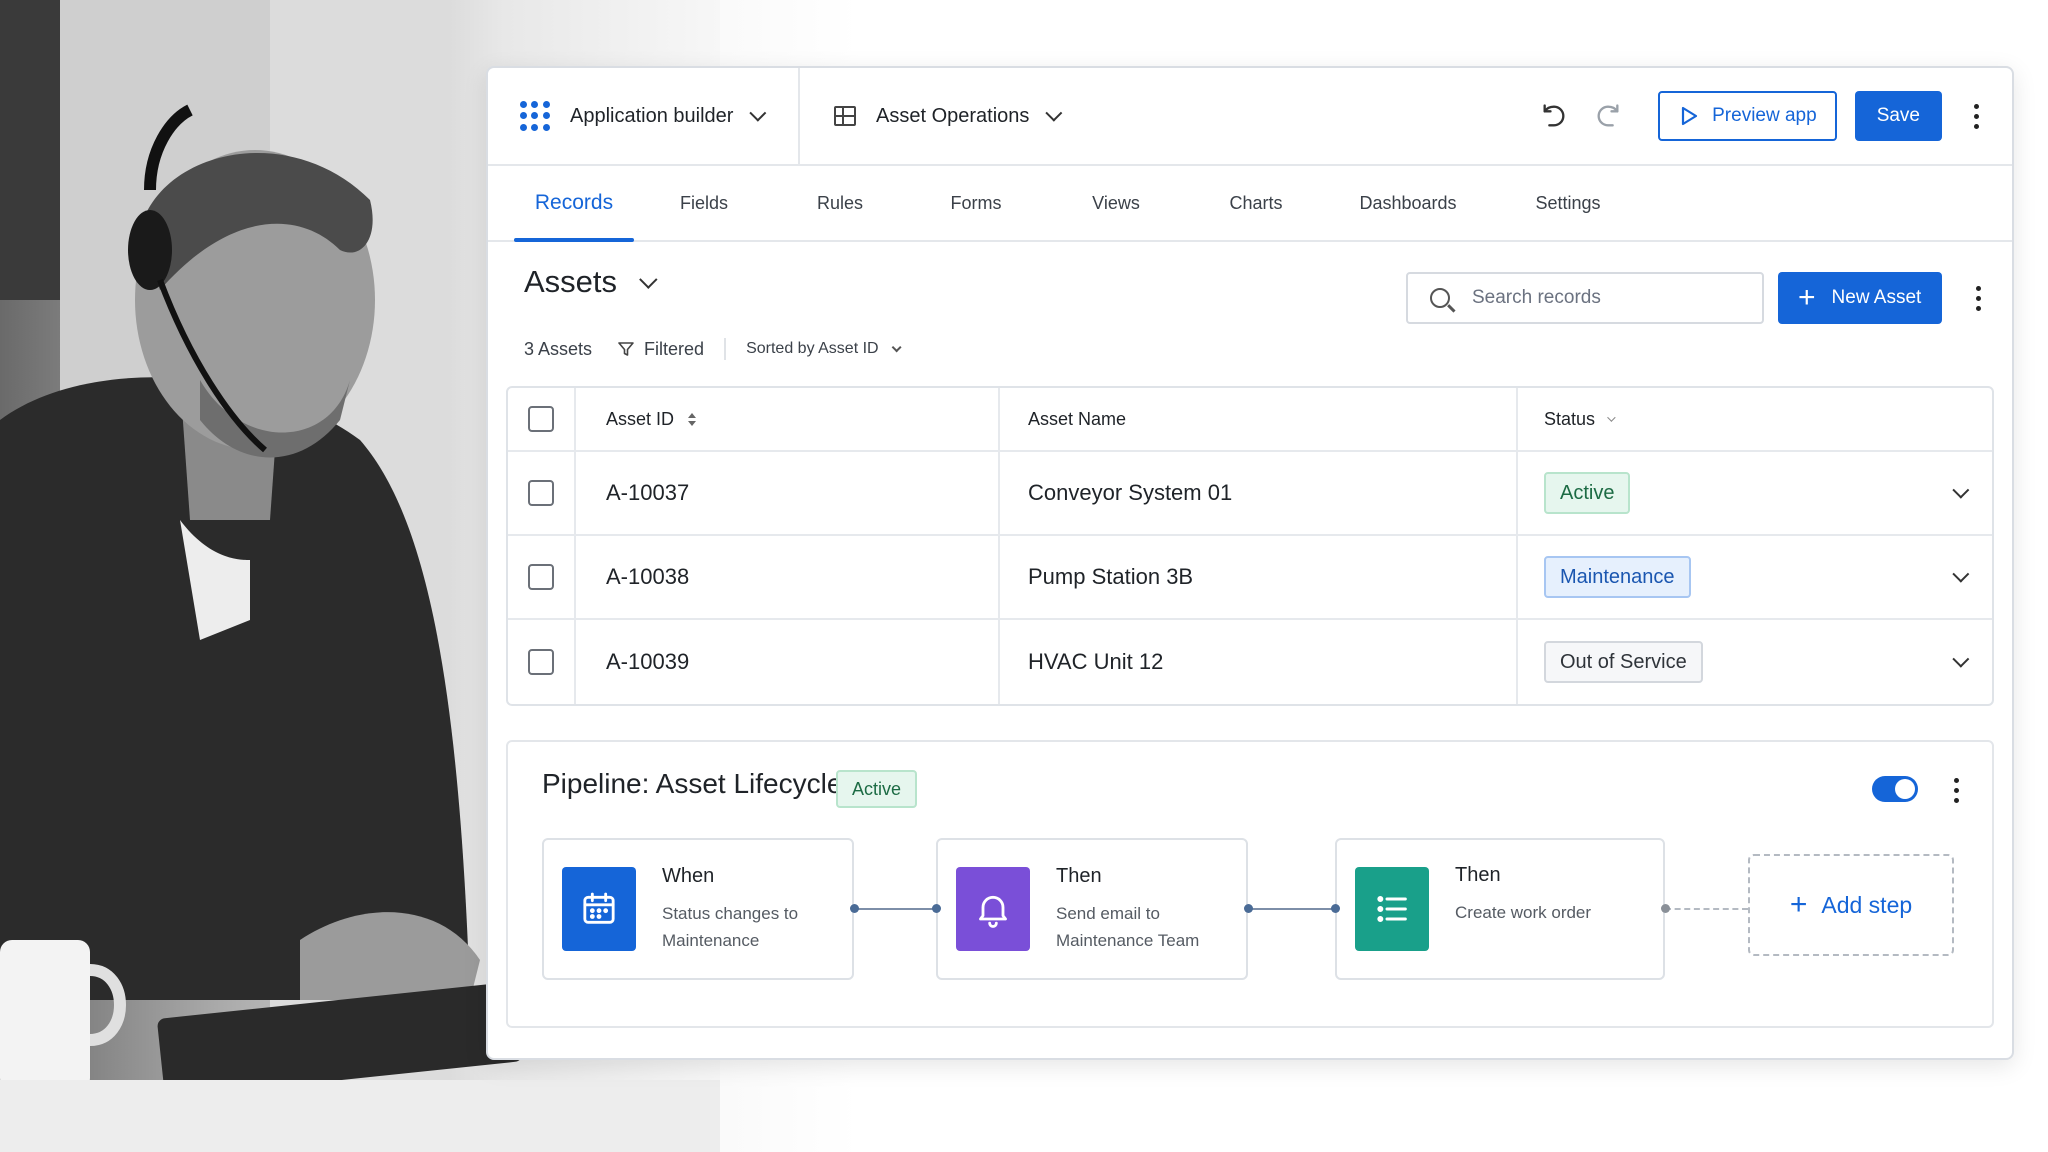  I want to click on pipeline-toggle, so click(1895, 789).